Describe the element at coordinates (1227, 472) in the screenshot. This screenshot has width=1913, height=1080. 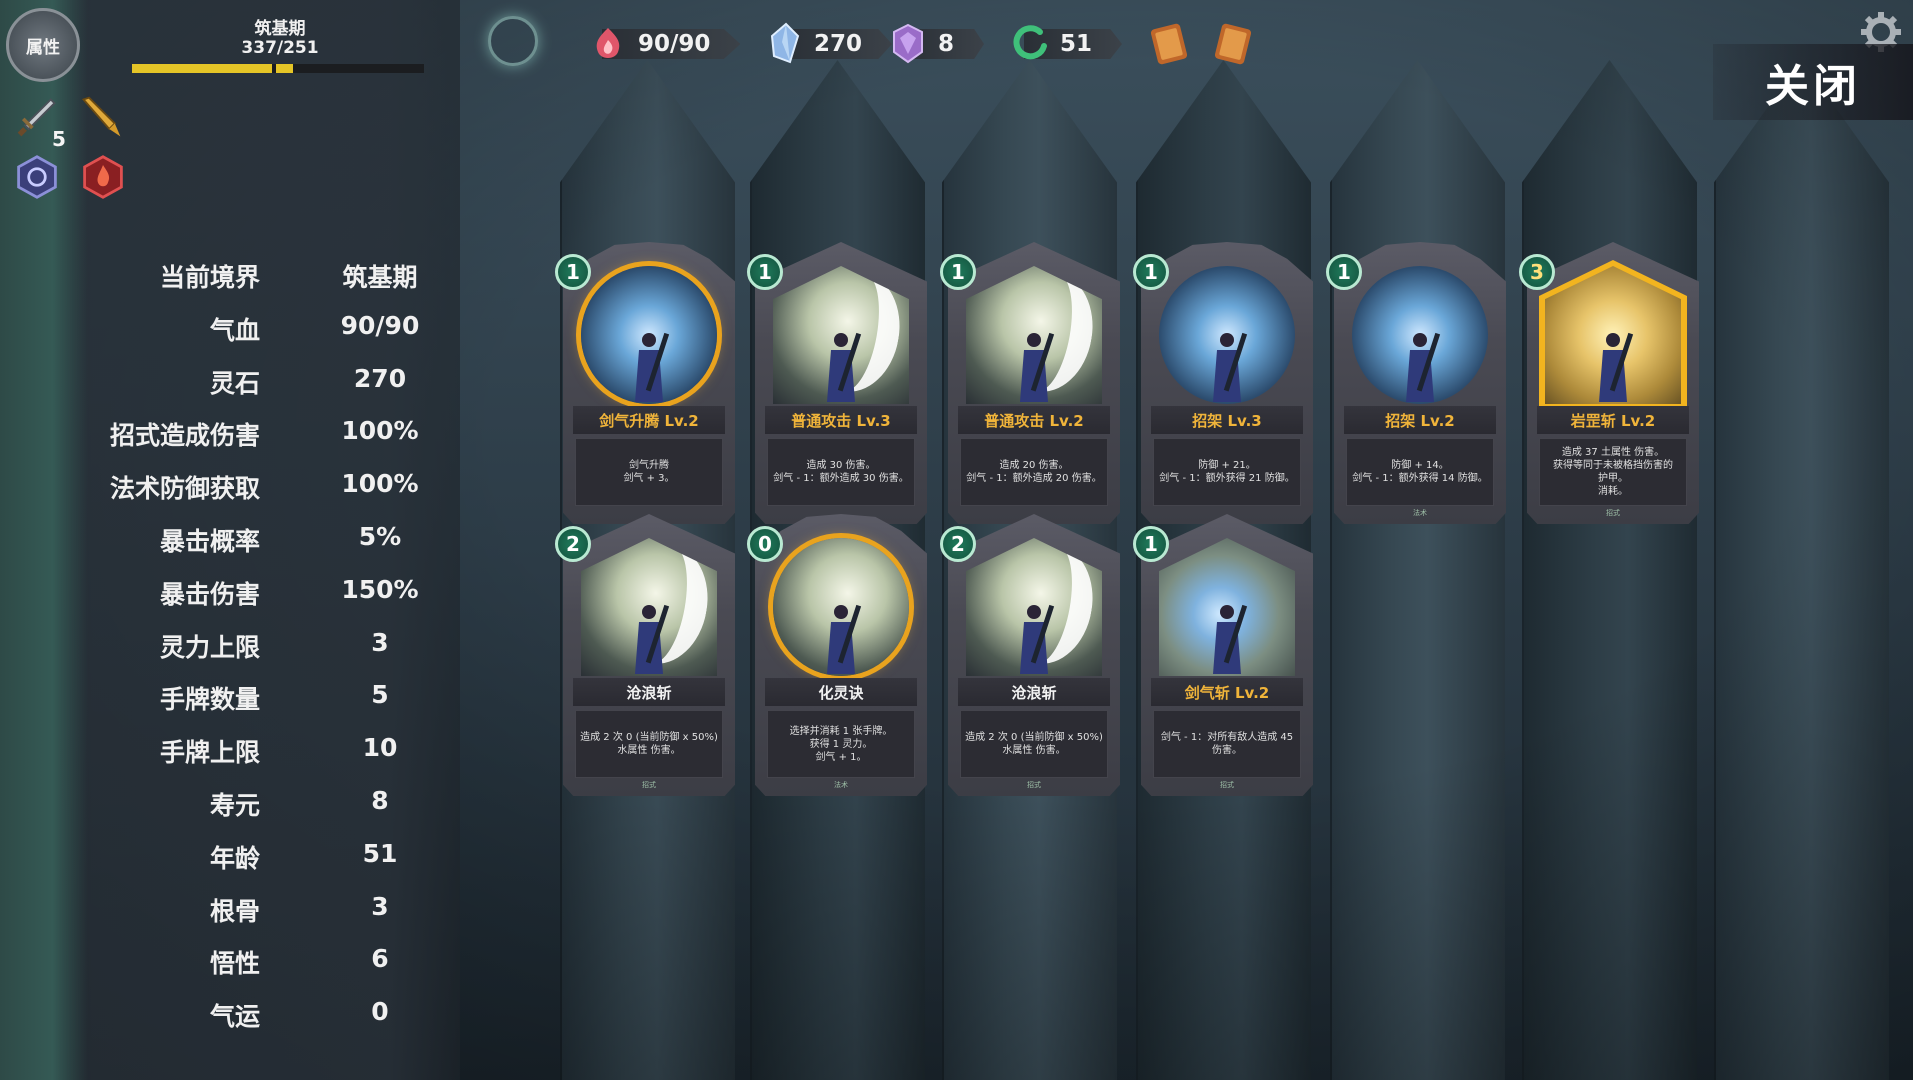
I see `card-description: 防御 + 21。 剑气 - 1：额外获得 21 防御。` at that location.